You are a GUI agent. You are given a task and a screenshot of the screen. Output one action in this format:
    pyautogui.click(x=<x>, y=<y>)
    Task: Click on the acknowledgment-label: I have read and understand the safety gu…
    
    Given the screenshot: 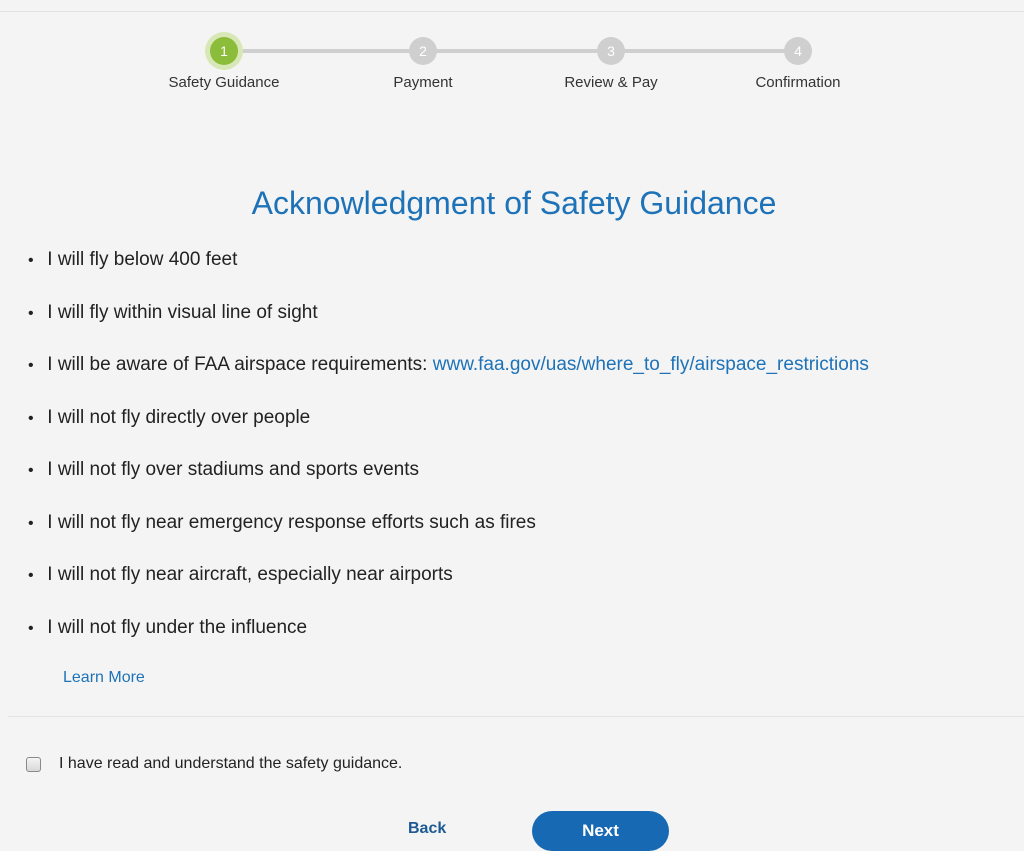 What is the action you would take?
    pyautogui.click(x=230, y=764)
    